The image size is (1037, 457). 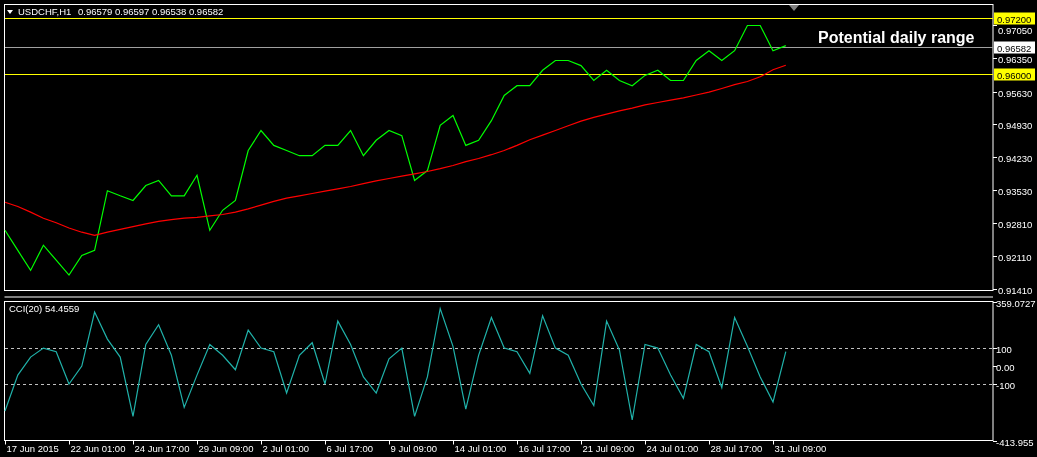 What do you see at coordinates (32, 448) in the screenshot?
I see `axis-label: 17 Jun 2015` at bounding box center [32, 448].